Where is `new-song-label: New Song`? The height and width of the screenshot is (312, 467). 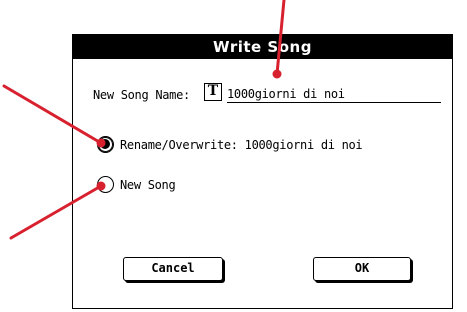 new-song-label: New Song is located at coordinates (148, 184).